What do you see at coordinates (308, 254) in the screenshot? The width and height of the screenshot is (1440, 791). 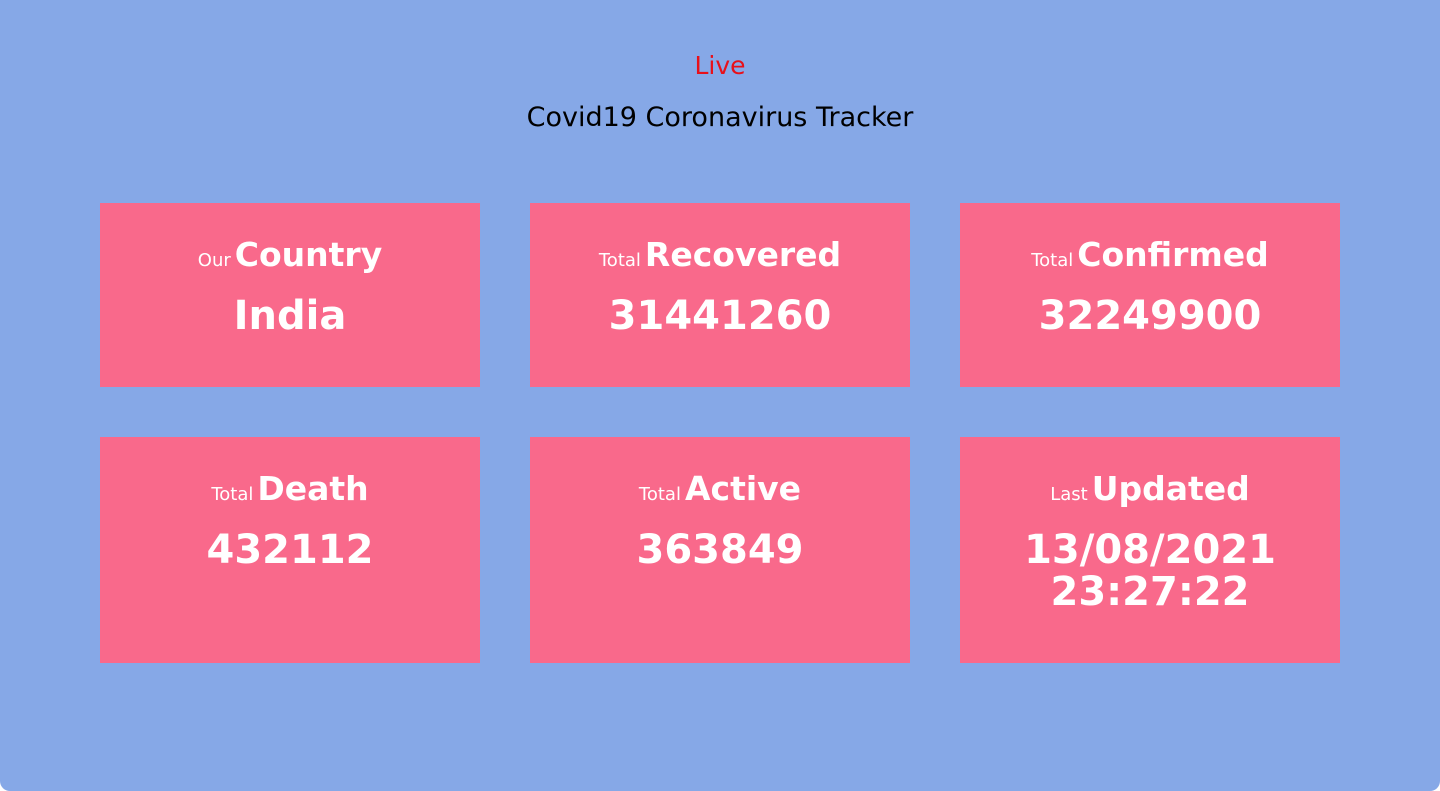 I see `card-label: Country` at bounding box center [308, 254].